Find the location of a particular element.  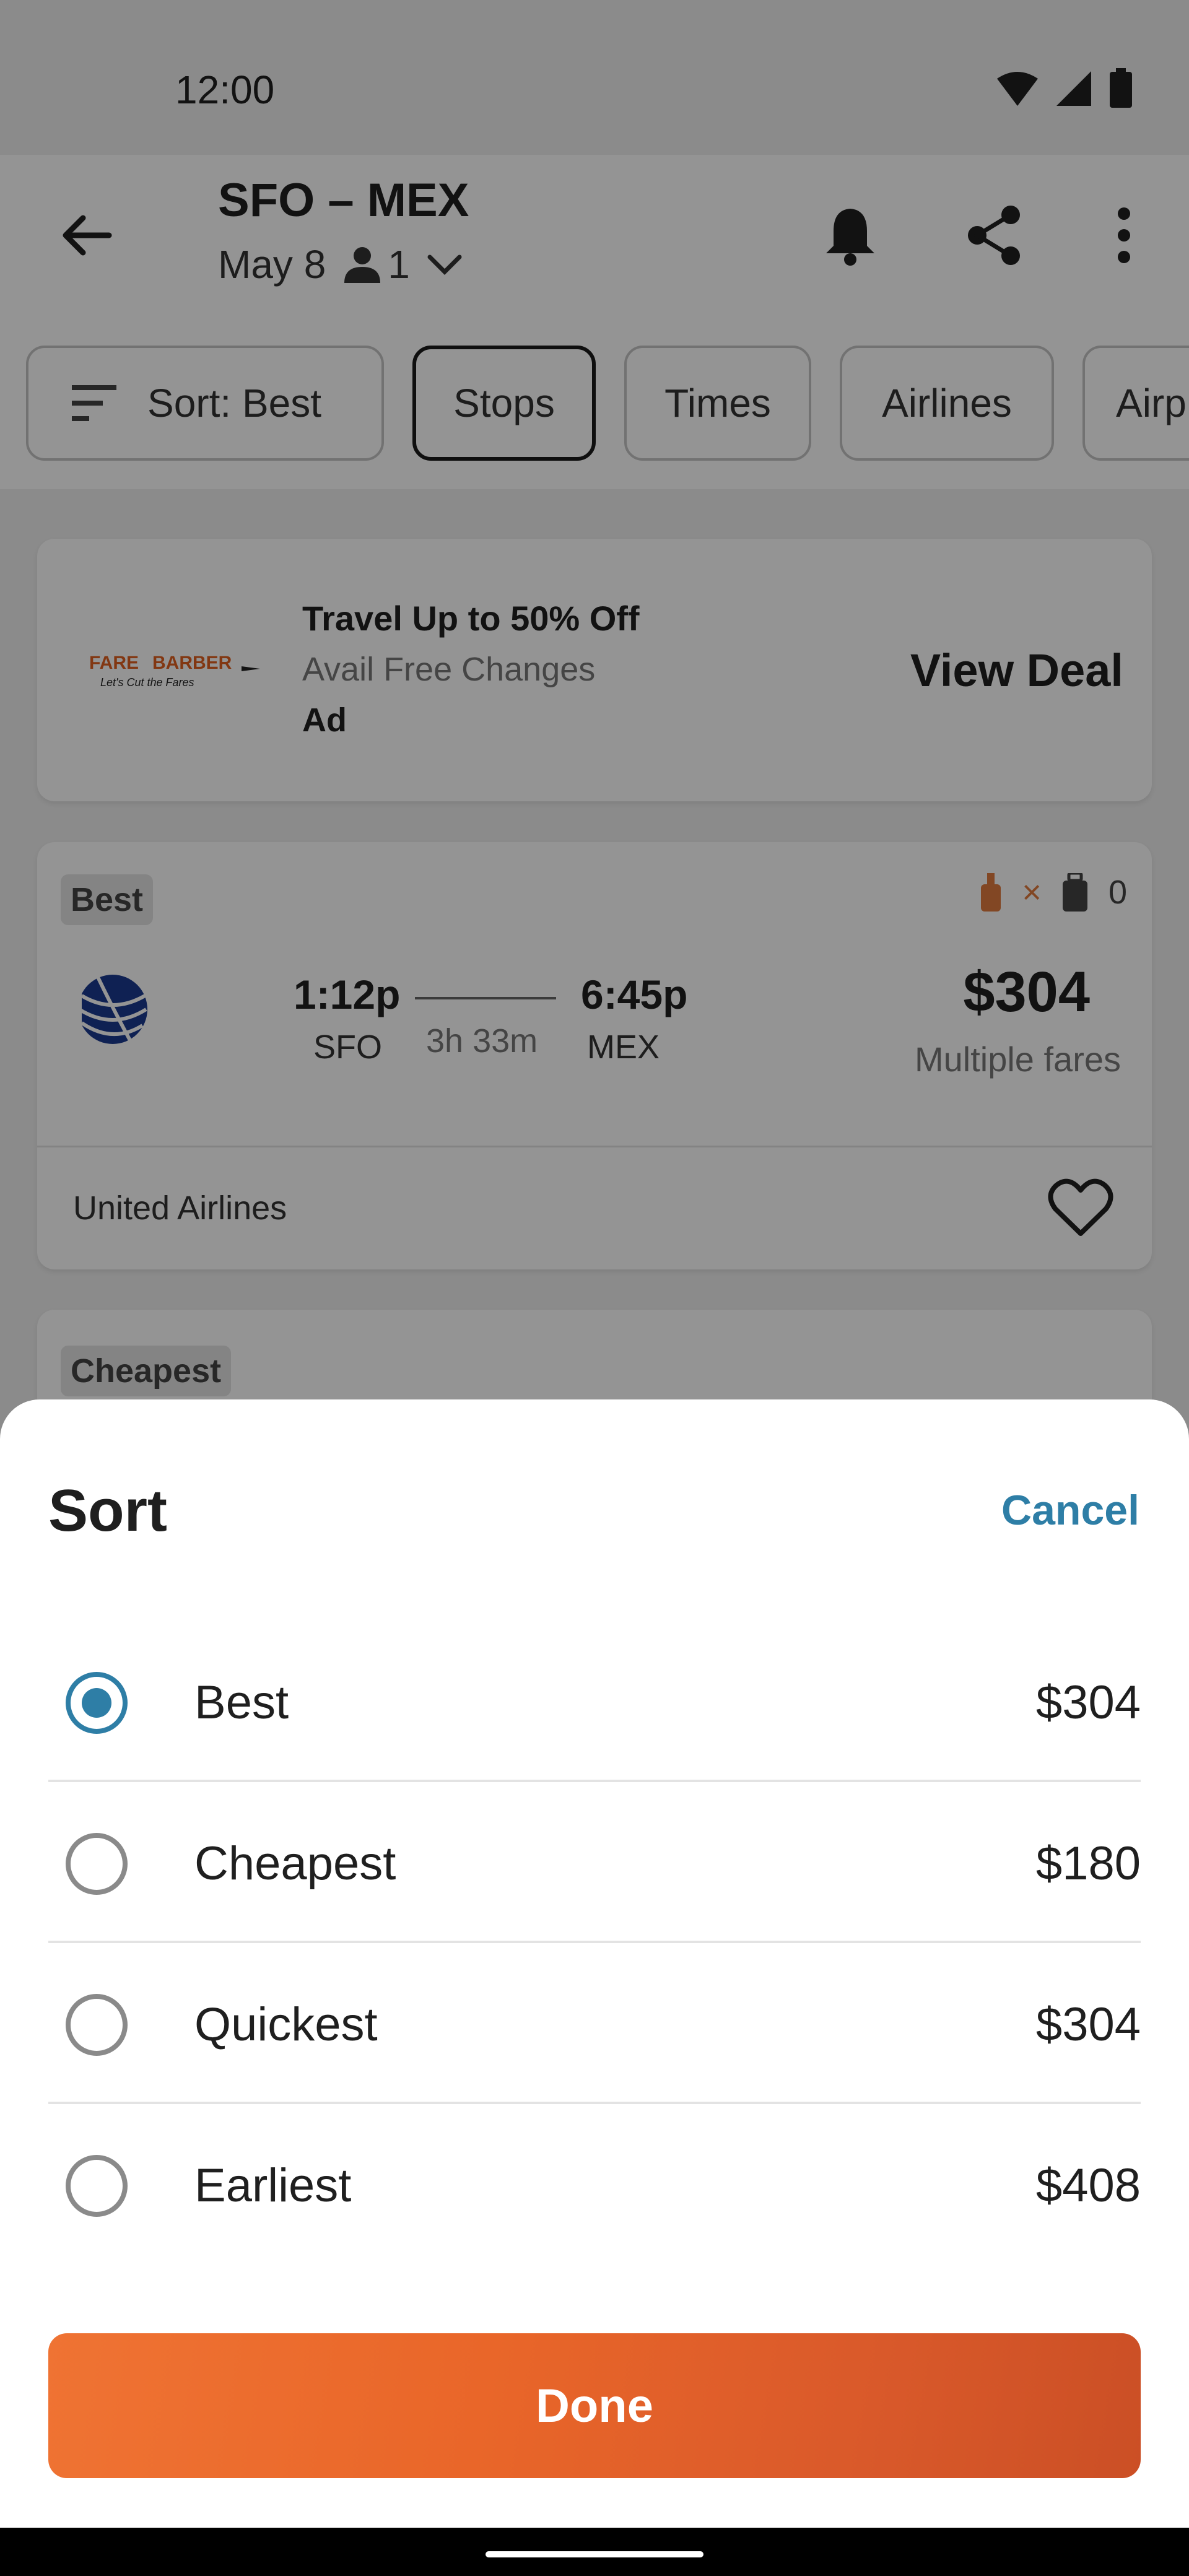

sort-option-label: Earliest is located at coordinates (273, 2185).